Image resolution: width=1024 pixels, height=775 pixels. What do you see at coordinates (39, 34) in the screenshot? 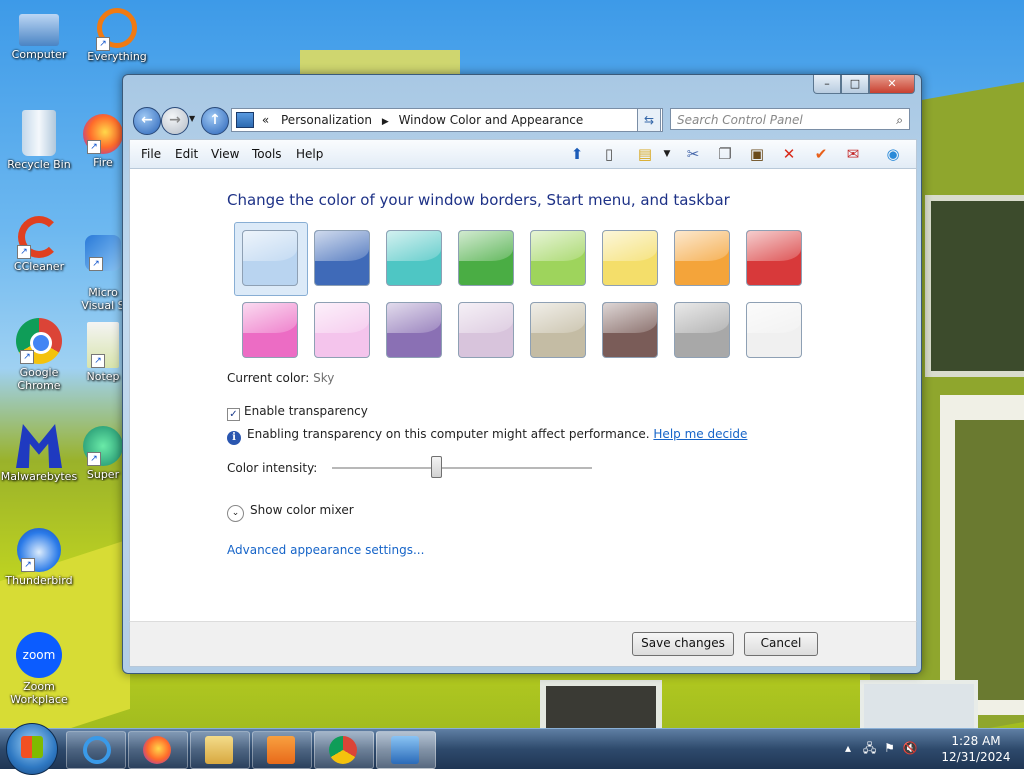
I see `desktop-icon-computer: Computer` at bounding box center [39, 34].